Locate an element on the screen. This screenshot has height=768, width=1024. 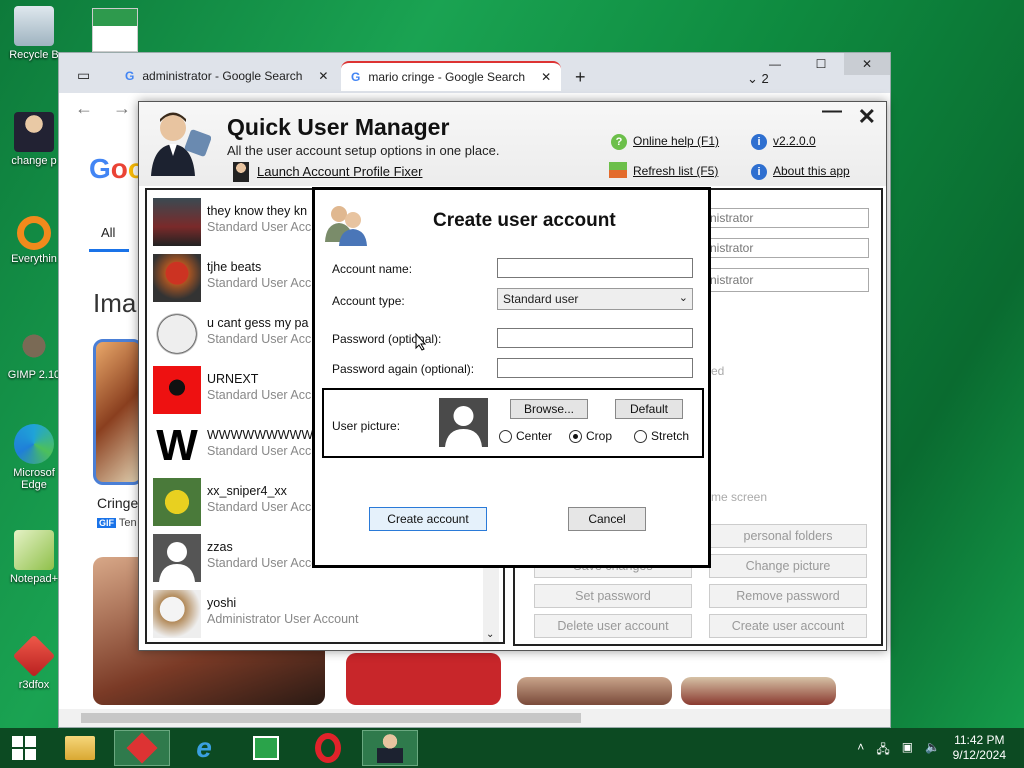
radio-stretch: Stretch is located at coordinates (661, 436).